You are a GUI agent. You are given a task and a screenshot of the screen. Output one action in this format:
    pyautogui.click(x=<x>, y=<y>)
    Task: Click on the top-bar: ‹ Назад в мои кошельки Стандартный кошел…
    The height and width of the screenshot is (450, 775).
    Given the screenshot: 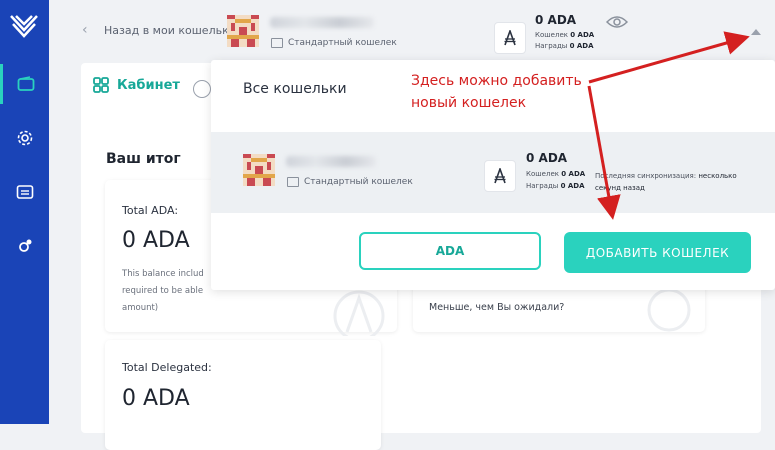 What is the action you would take?
    pyautogui.click(x=412, y=32)
    